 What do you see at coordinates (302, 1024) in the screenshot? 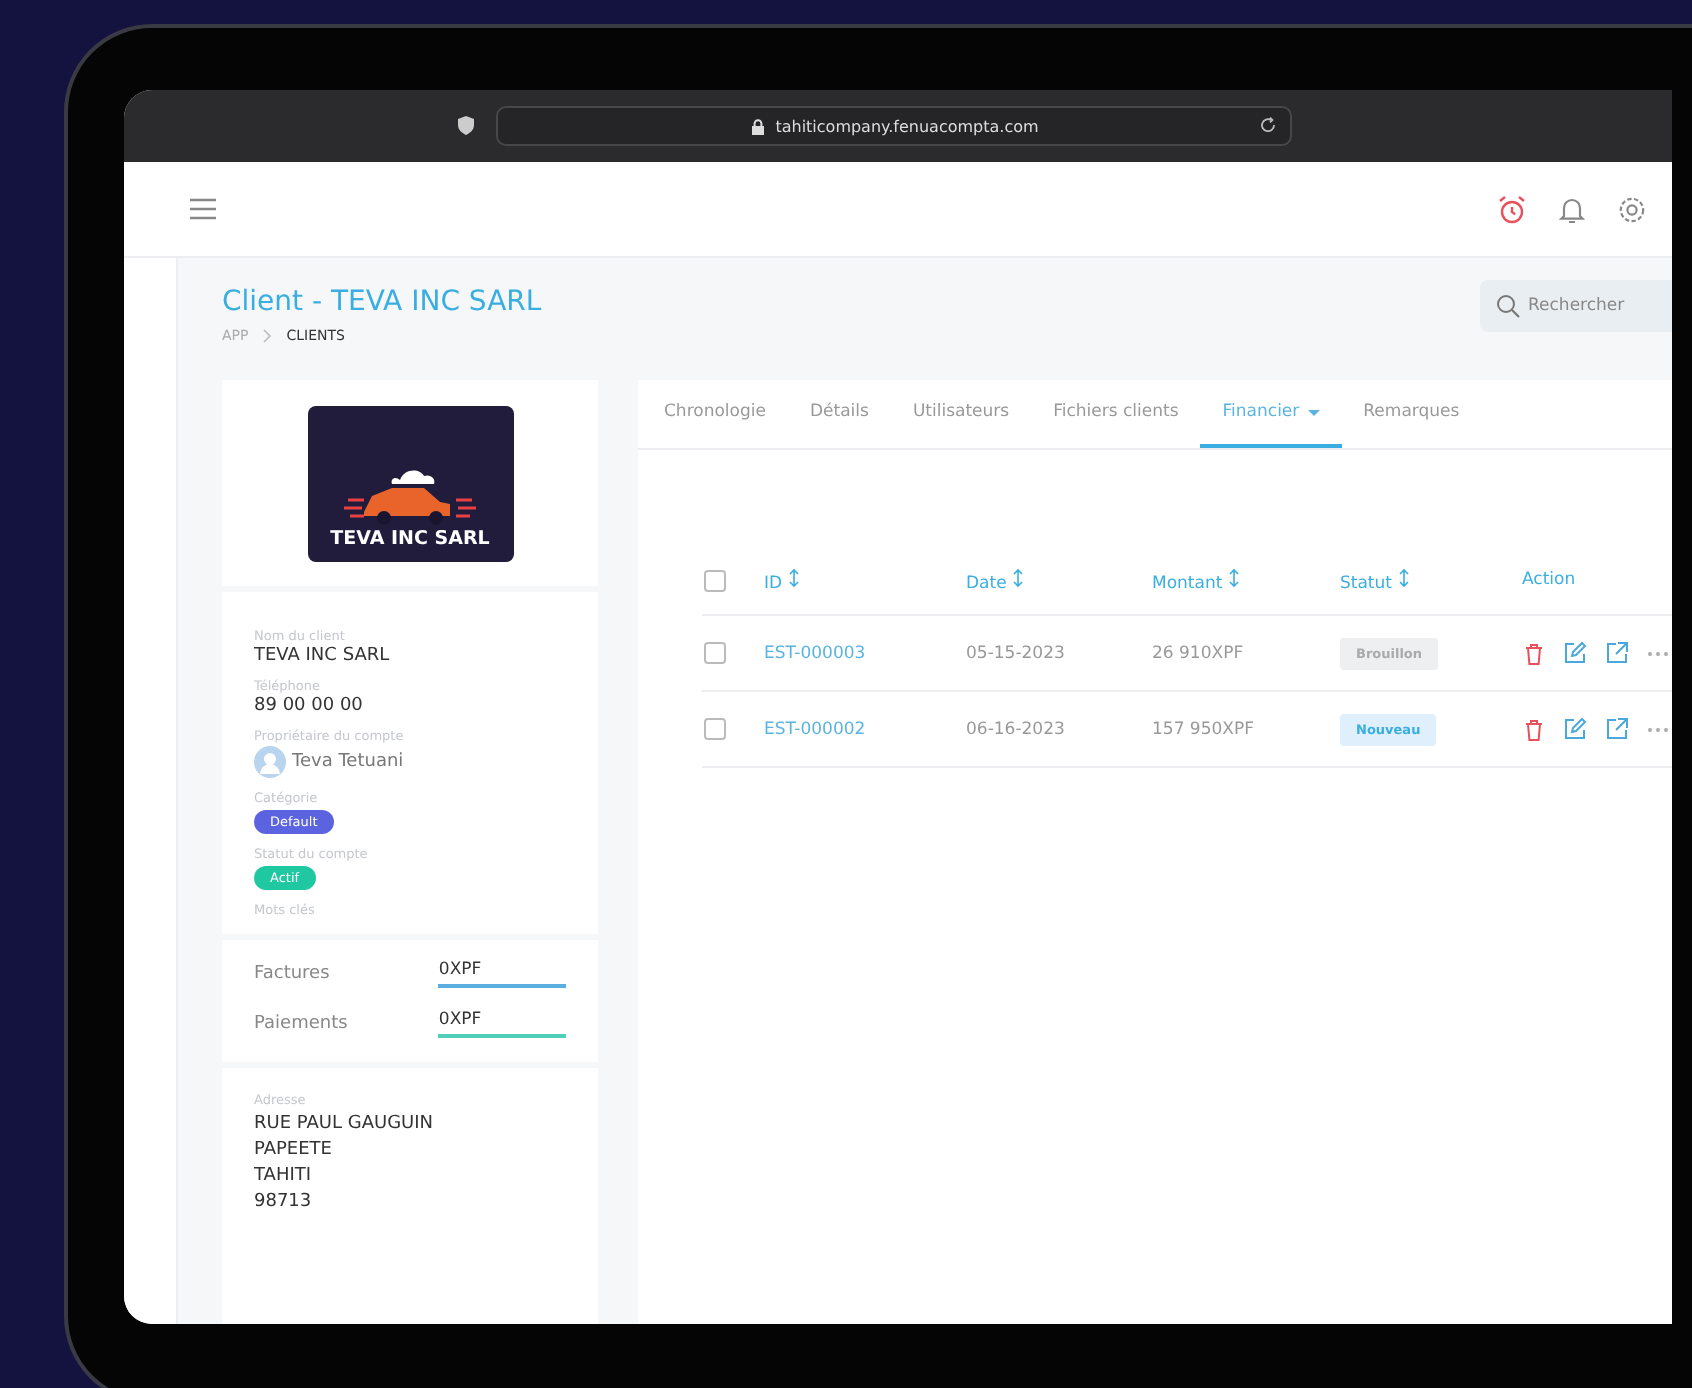
I see `total-label: Paiements` at bounding box center [302, 1024].